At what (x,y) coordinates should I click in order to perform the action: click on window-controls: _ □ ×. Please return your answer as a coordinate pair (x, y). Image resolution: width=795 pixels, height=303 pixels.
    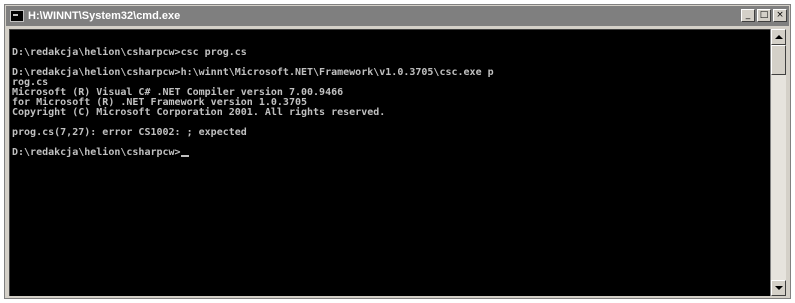
    Looking at the image, I should click on (764, 15).